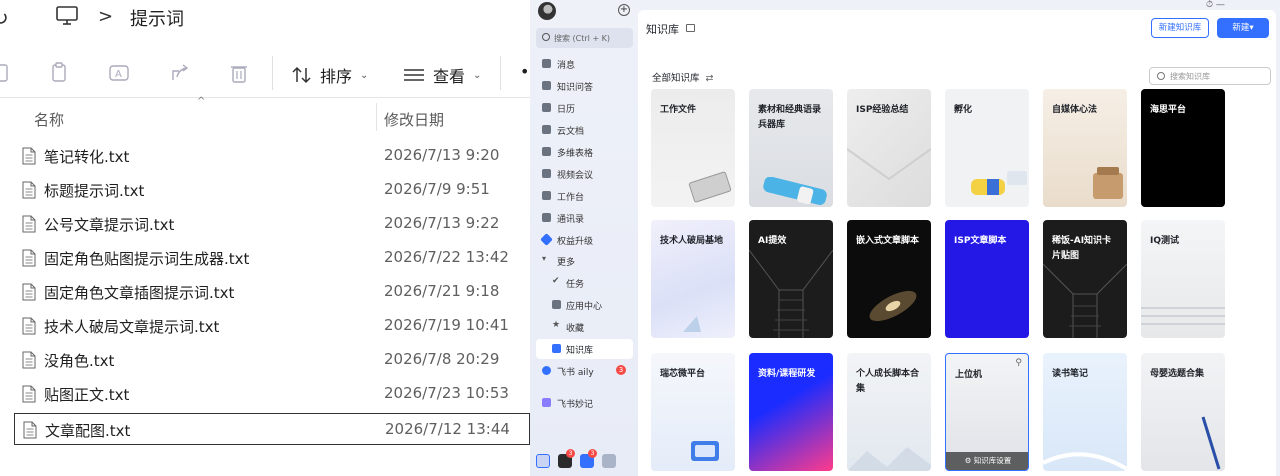 This screenshot has height=476, width=1280. I want to click on file-row: 没角色.txt 2026/7/8 20:29, so click(272, 360).